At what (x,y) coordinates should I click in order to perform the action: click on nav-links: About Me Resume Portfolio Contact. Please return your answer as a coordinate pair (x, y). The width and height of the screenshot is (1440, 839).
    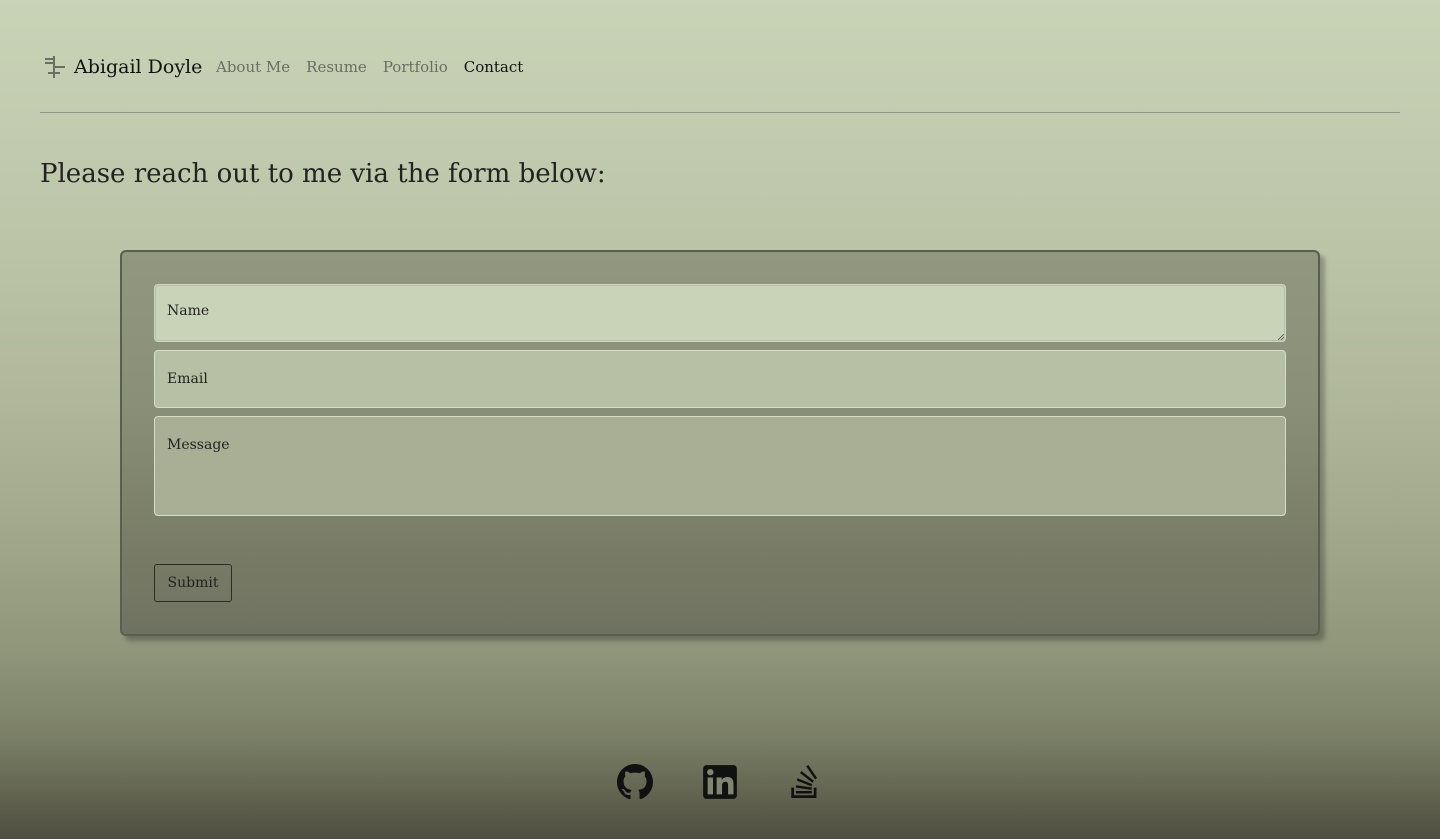
    Looking at the image, I should click on (369, 67).